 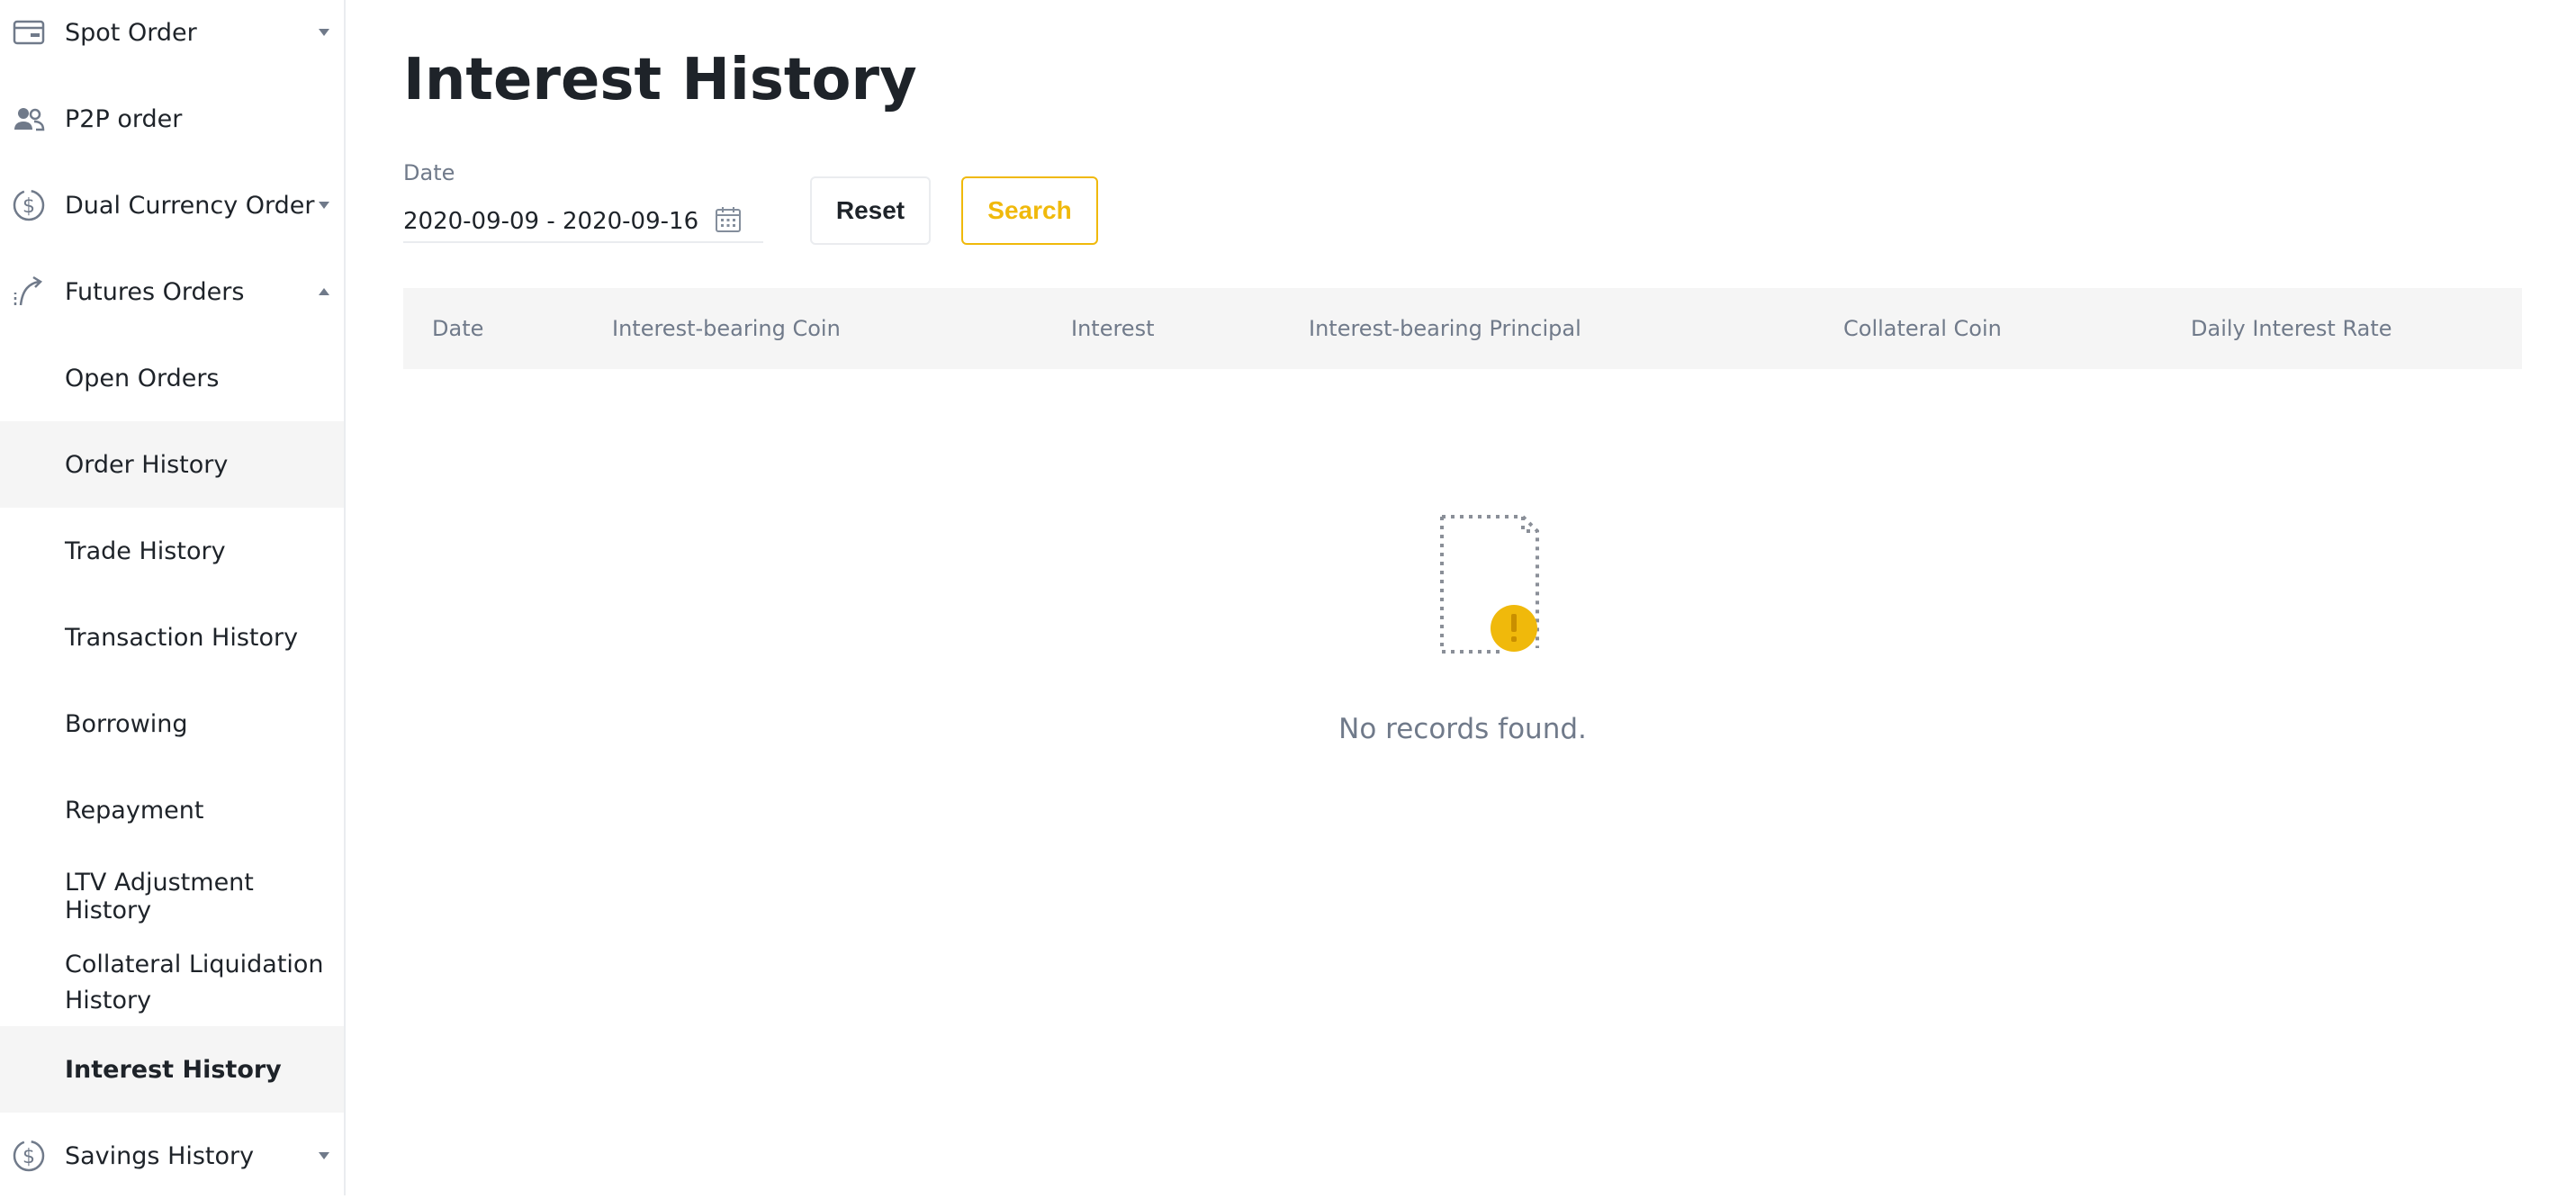 I want to click on sidebar-item-spot-order: Spot Order, so click(x=172, y=38).